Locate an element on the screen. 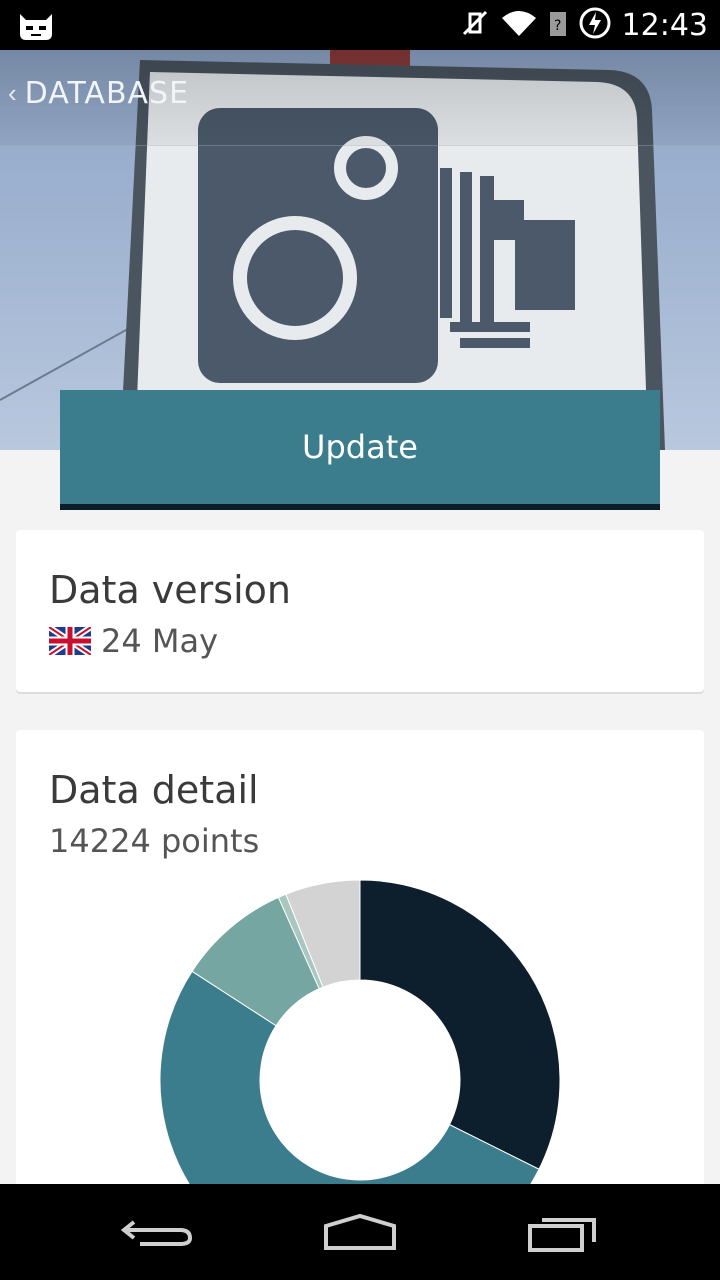  home-nav-icon is located at coordinates (360, 1232).